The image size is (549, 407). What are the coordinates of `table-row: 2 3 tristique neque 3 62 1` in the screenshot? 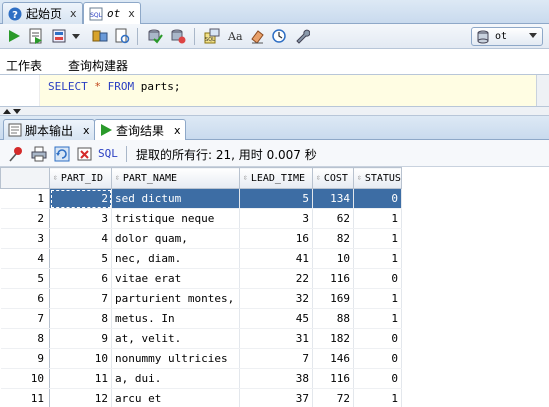 It's located at (201, 218).